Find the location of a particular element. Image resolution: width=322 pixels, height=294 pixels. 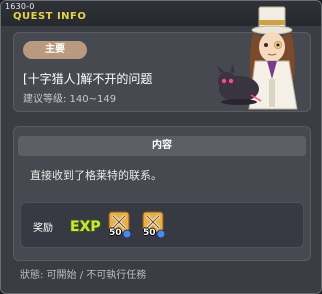

content-text: 直接收到了格莱特的联系。 is located at coordinates (96, 175).